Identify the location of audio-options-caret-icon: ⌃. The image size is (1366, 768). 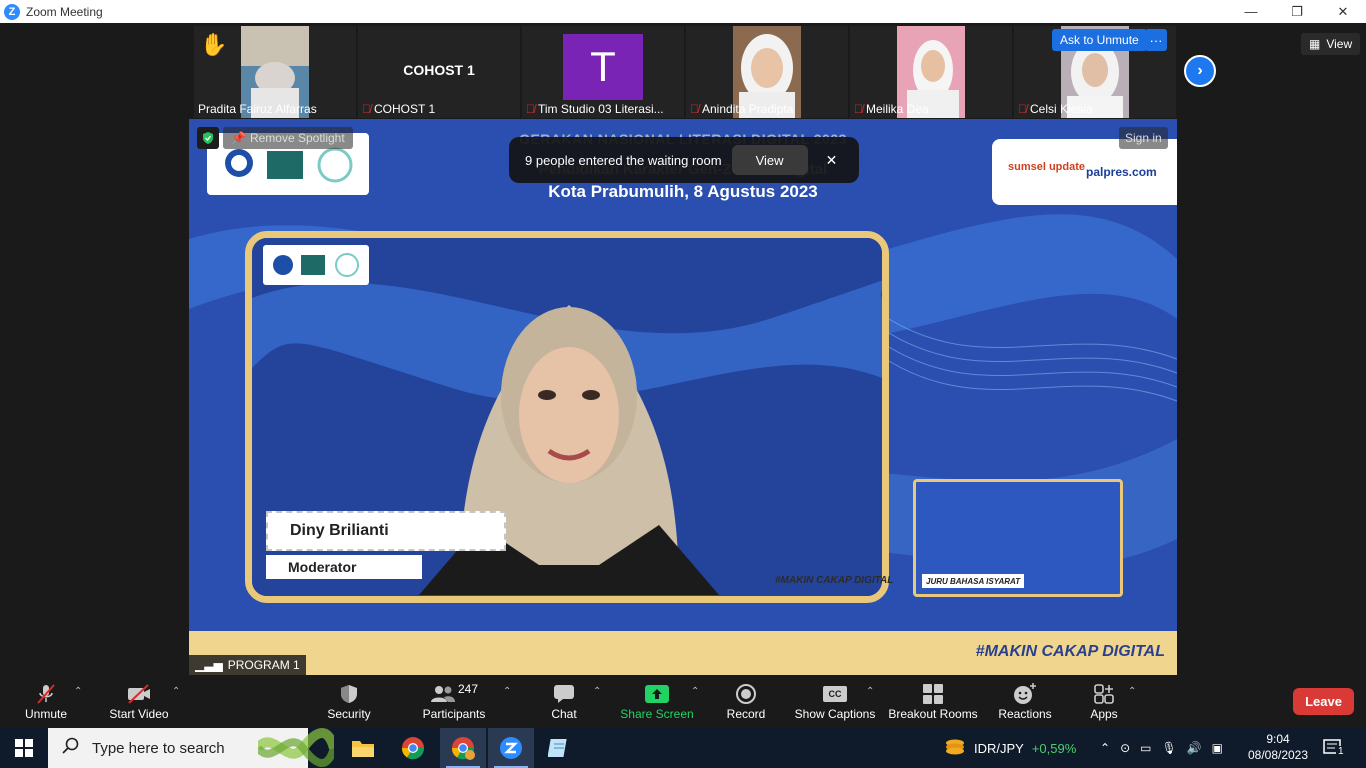
(78, 691).